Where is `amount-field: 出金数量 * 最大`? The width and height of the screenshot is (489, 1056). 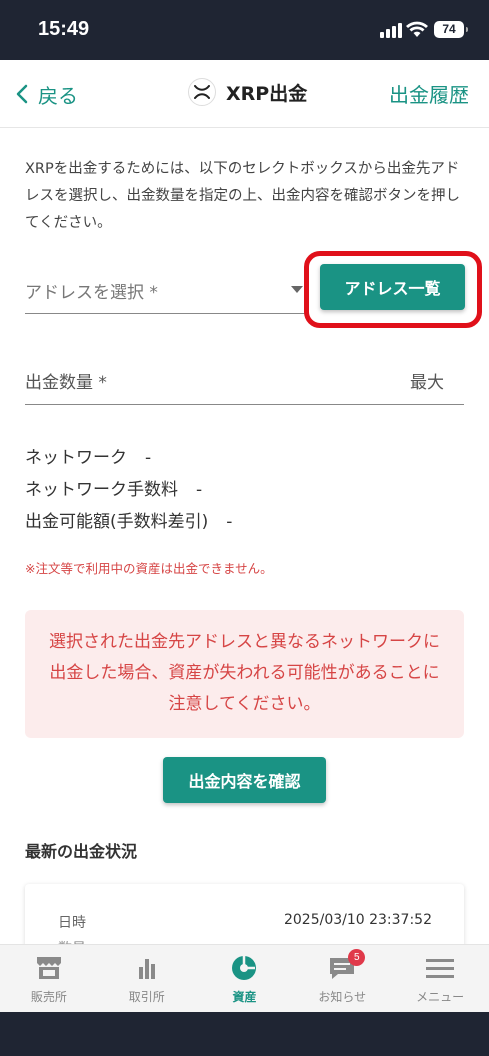 amount-field: 出金数量 * 最大 is located at coordinates (244, 380).